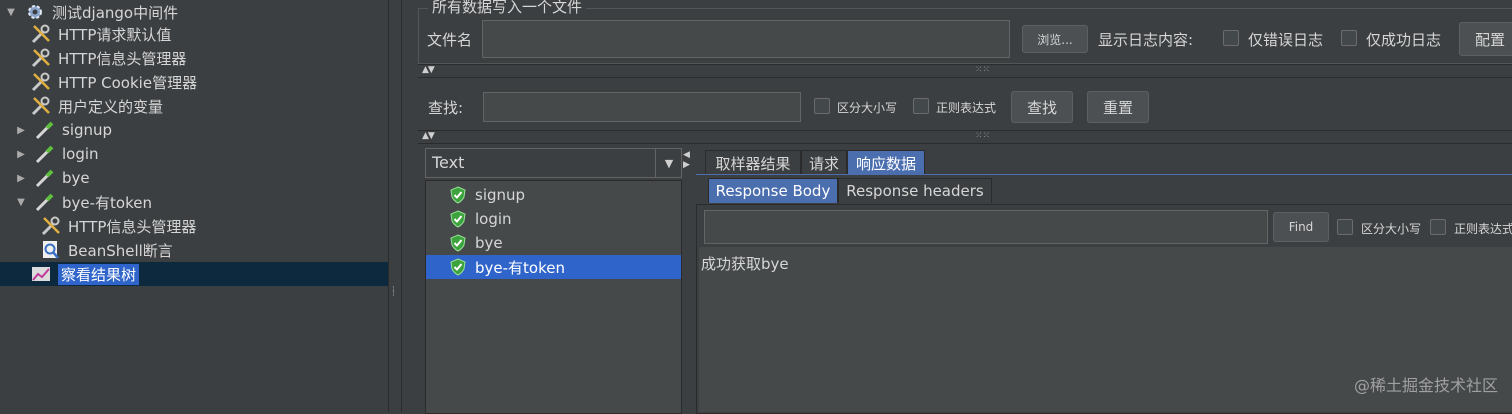  Describe the element at coordinates (1345, 227) in the screenshot. I see `response-case-checkbox` at that location.